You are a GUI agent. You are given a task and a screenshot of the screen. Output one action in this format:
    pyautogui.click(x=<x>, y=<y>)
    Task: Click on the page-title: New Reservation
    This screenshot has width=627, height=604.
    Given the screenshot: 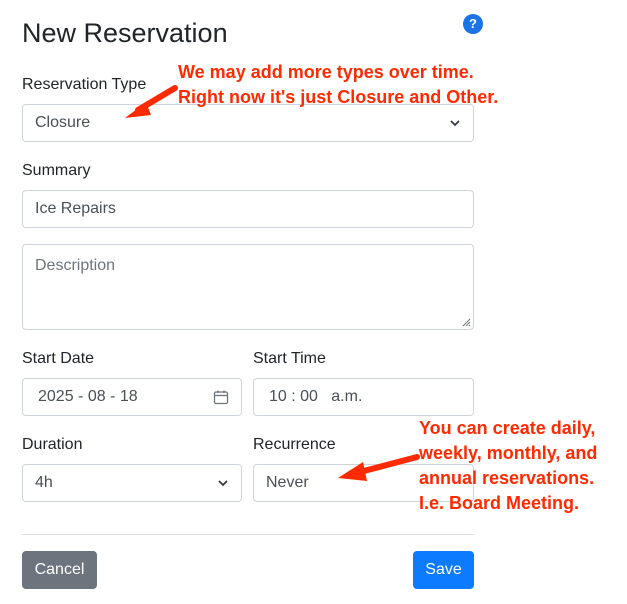 What is the action you would take?
    pyautogui.click(x=125, y=33)
    